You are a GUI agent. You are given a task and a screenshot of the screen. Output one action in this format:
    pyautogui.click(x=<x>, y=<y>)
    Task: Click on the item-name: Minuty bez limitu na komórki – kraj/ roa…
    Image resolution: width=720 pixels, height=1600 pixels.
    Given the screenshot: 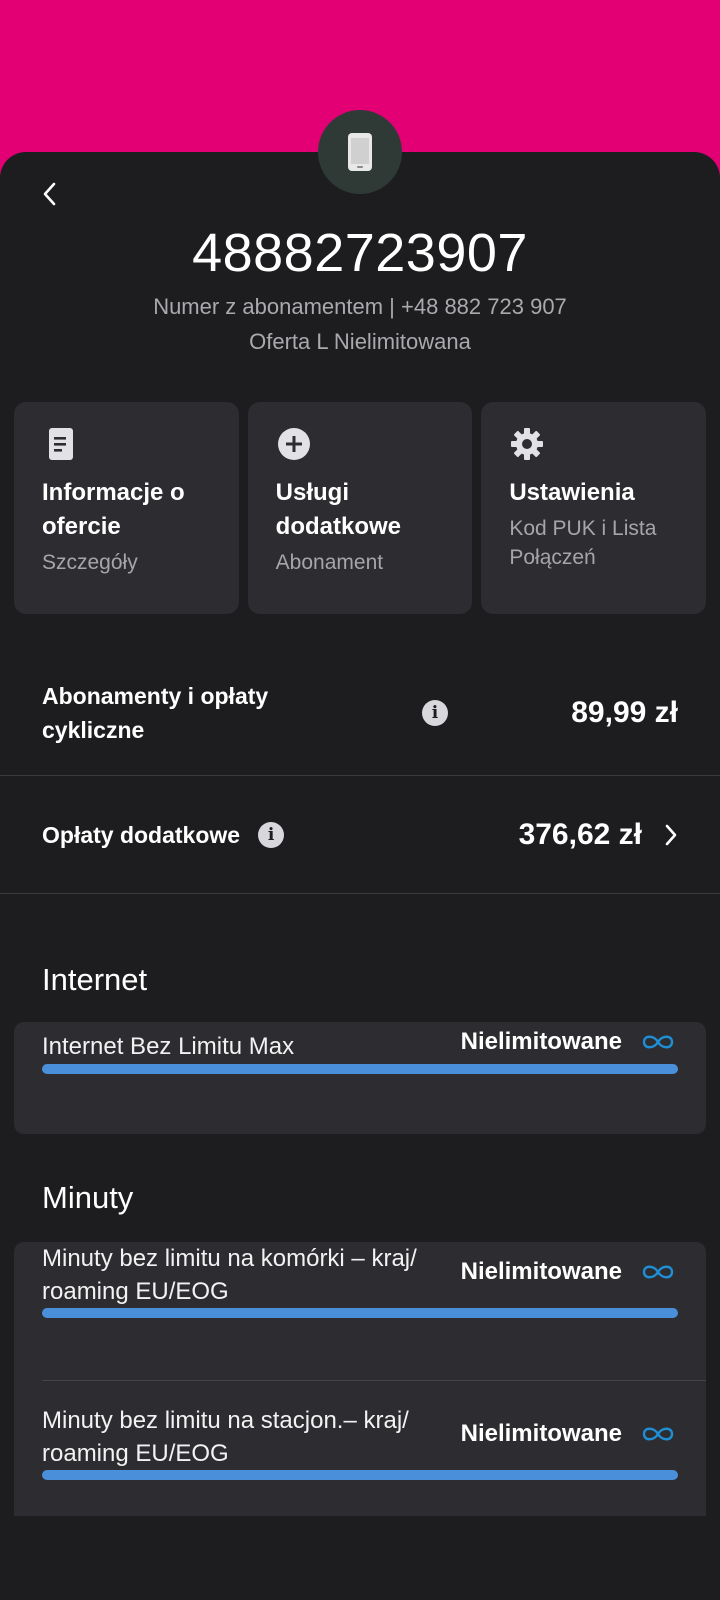 What is the action you would take?
    pyautogui.click(x=229, y=1275)
    